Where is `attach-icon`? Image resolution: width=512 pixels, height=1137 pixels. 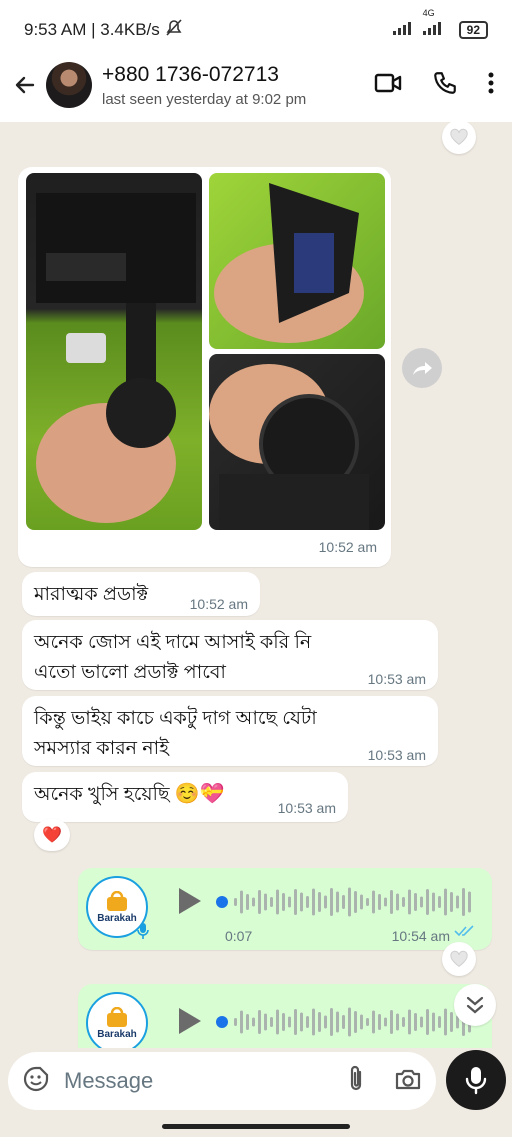 attach-icon is located at coordinates (356, 1081).